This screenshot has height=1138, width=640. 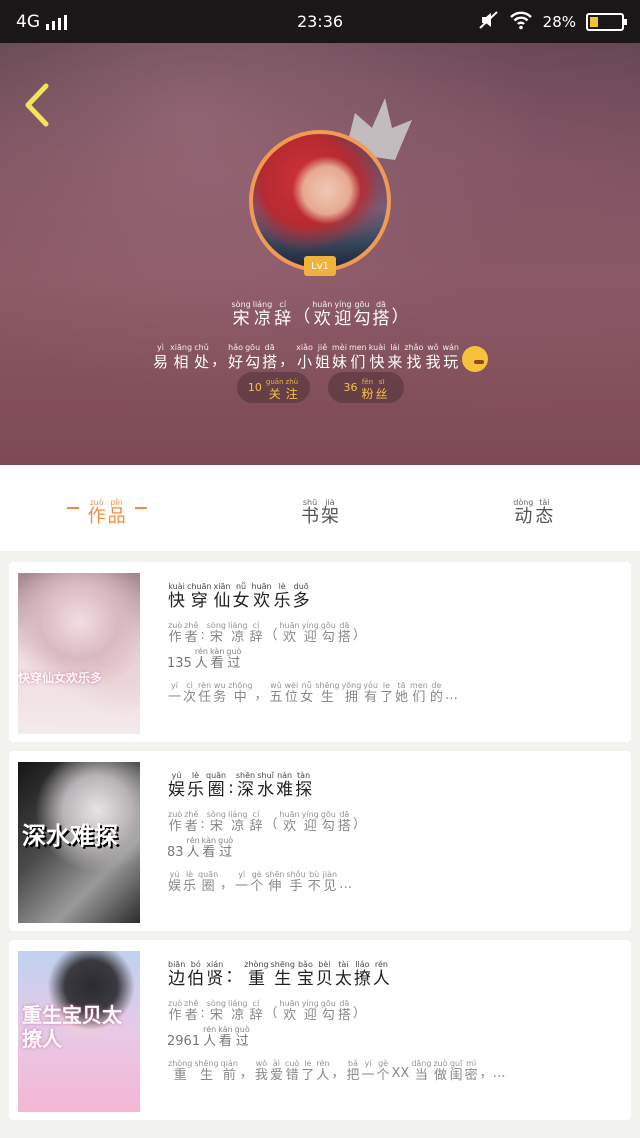 I want to click on bio-char: xiāng 相, so click(x=181, y=357).